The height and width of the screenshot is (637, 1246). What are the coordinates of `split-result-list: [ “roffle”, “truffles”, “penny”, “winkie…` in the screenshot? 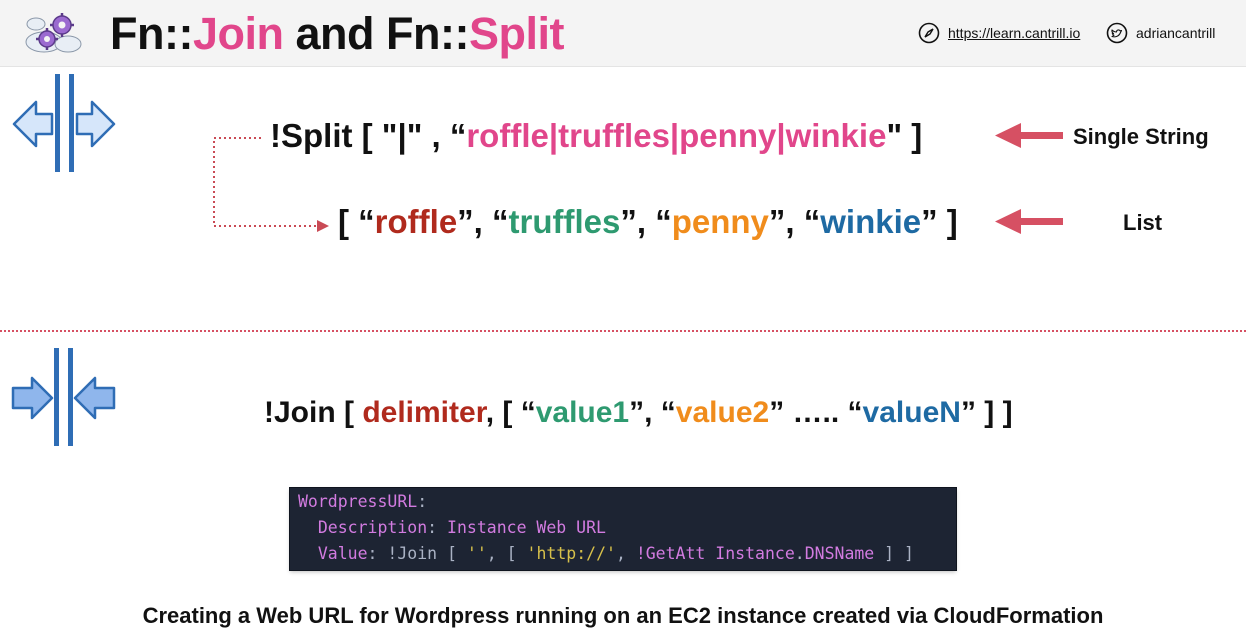 It's located at (648, 222).